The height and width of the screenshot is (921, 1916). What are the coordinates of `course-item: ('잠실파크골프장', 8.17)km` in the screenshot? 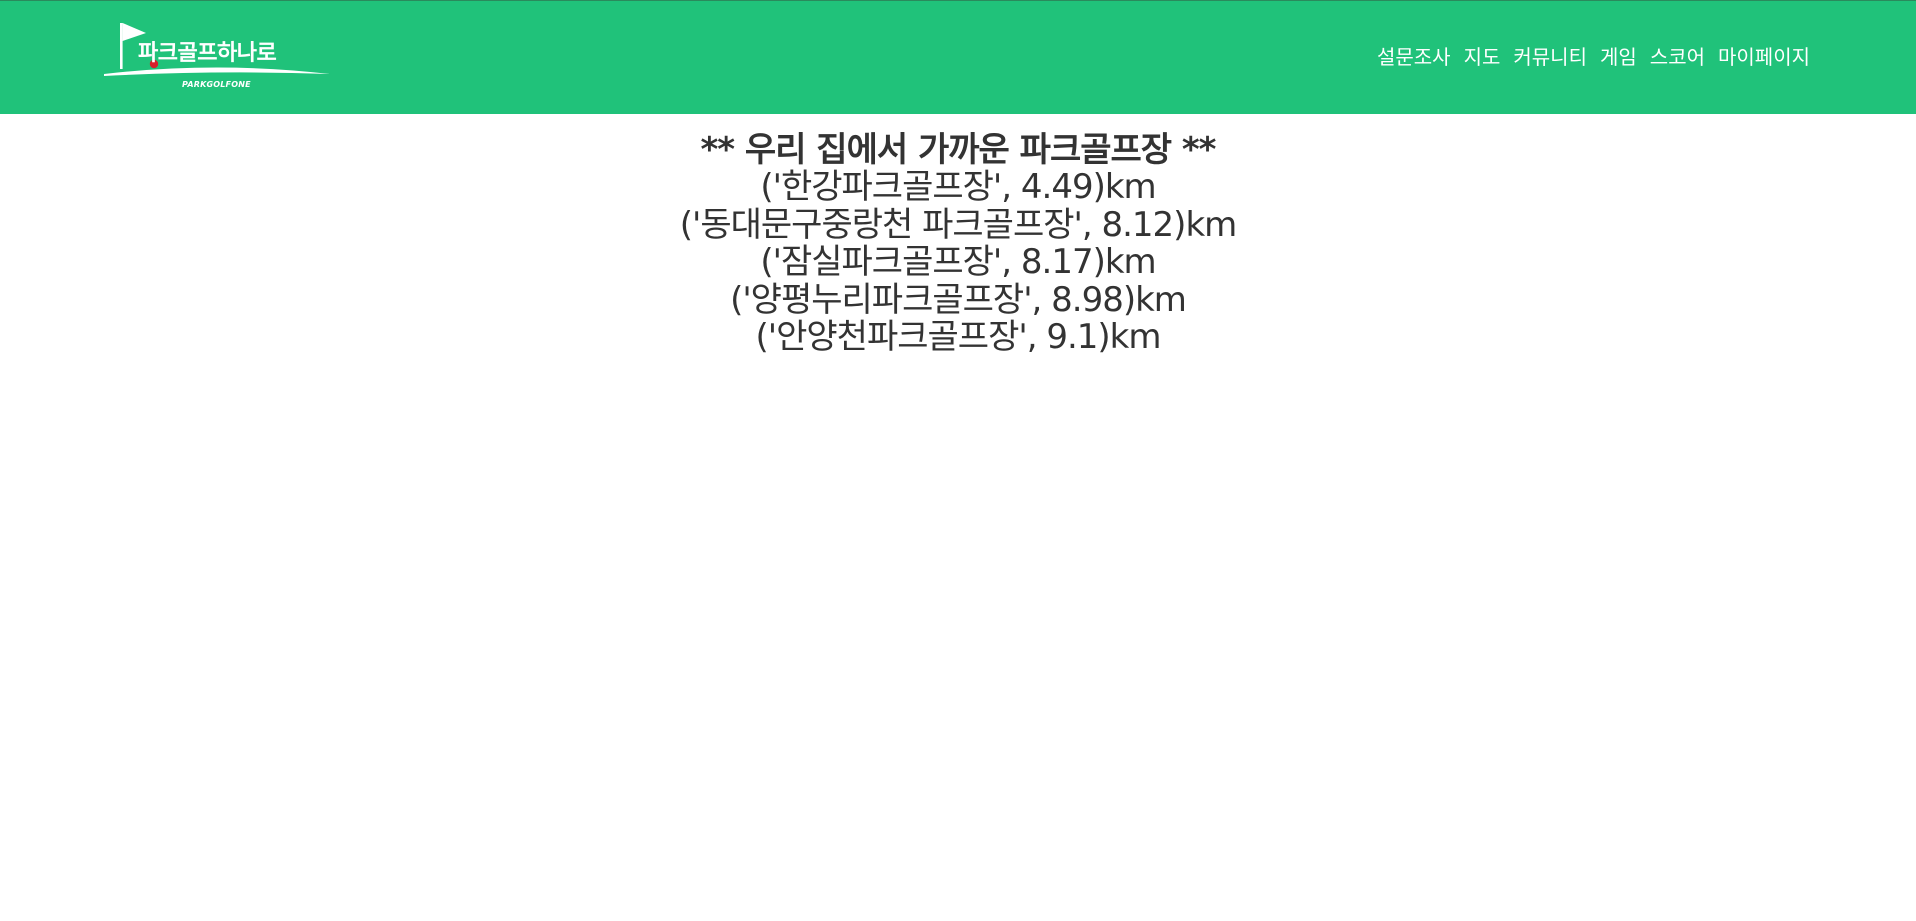 It's located at (958, 262).